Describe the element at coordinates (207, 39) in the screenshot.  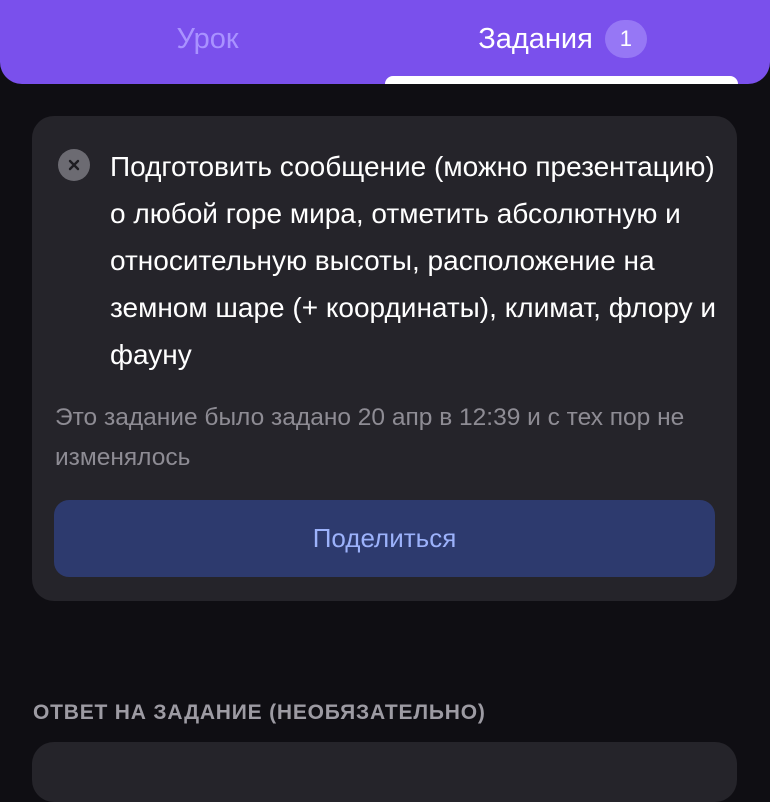
I see `tab-lesson-label: Урок` at that location.